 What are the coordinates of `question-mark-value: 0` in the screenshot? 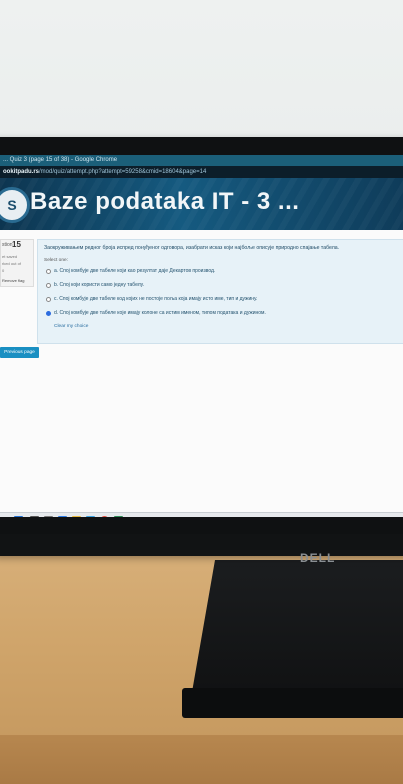 It's located at (3, 270).